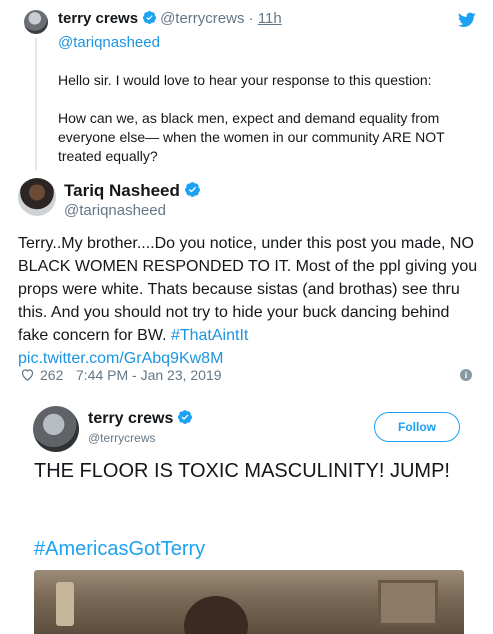 The height and width of the screenshot is (634, 493). Describe the element at coordinates (131, 418) in the screenshot. I see `embedded-author-name-text: terry crews` at that location.